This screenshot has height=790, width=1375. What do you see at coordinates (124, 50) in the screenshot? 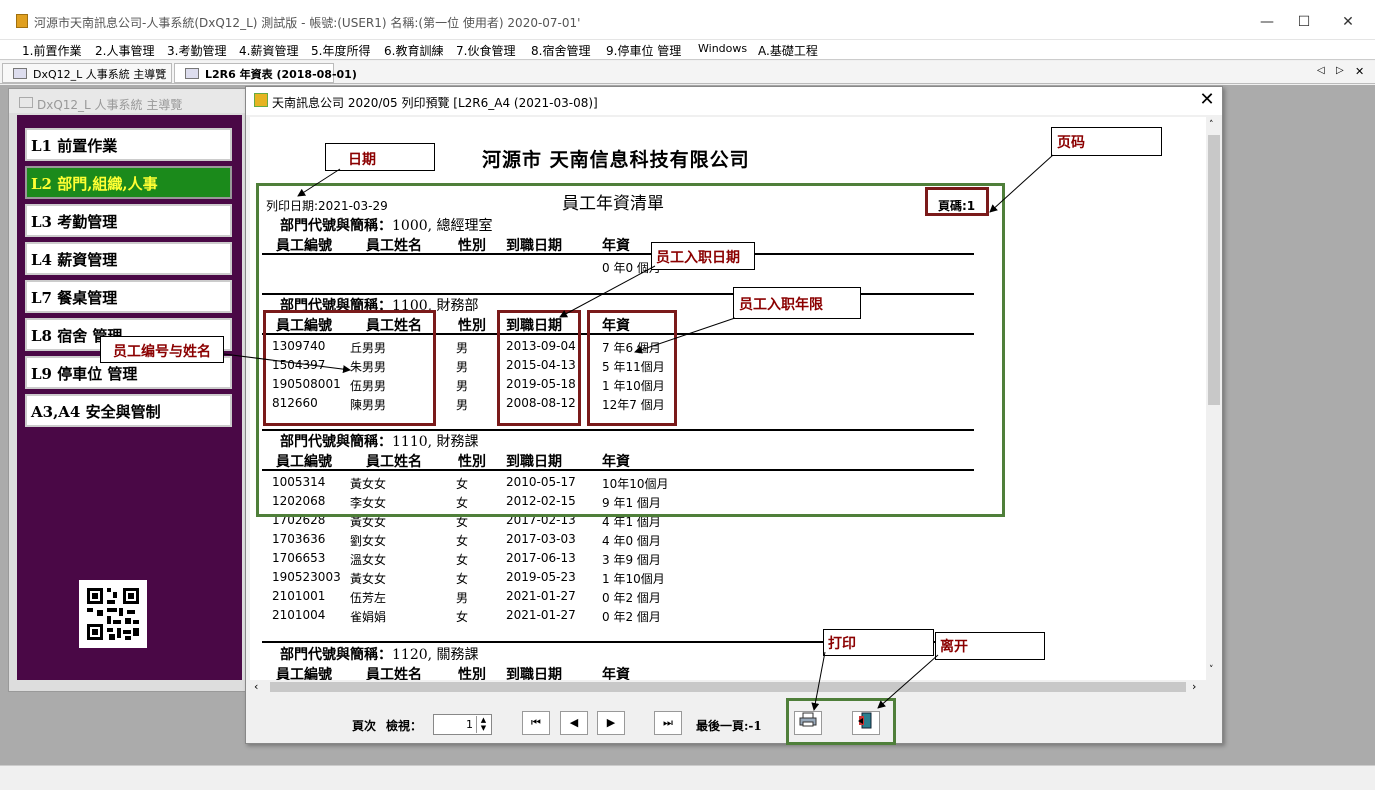
I see `menu-item-hr: 2.人事管理` at bounding box center [124, 50].